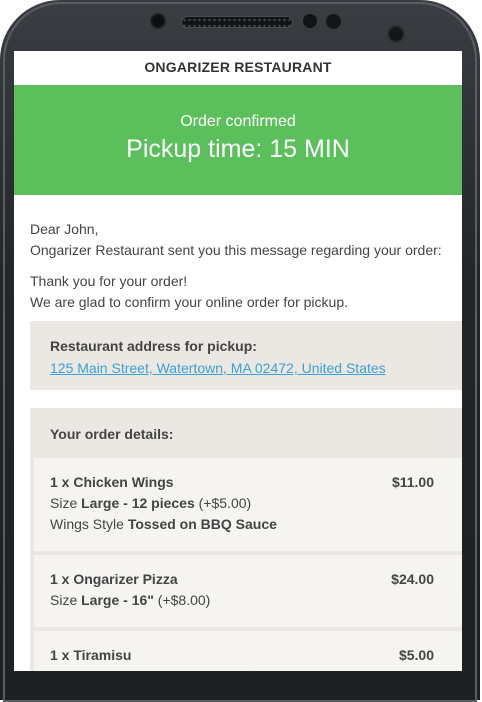  I want to click on confirmation-banner: Order confirmed Pickup time: 15 MIN, so click(238, 140).